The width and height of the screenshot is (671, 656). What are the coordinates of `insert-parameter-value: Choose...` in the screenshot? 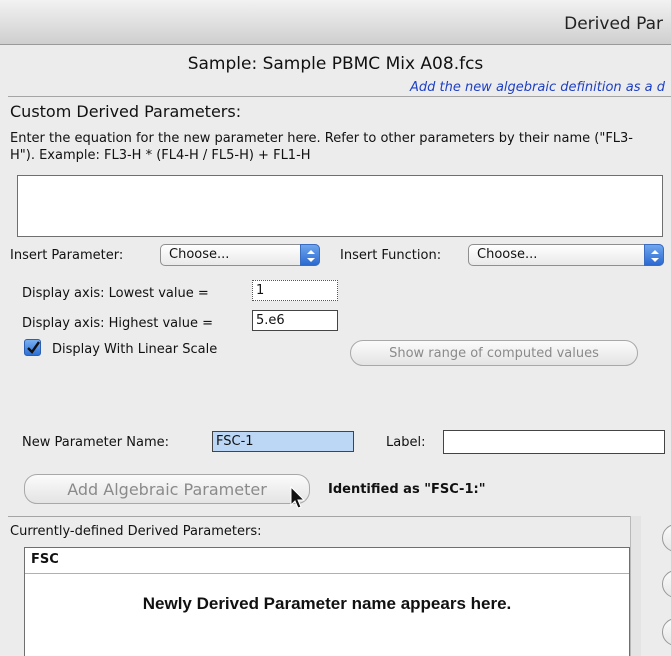 It's located at (199, 254).